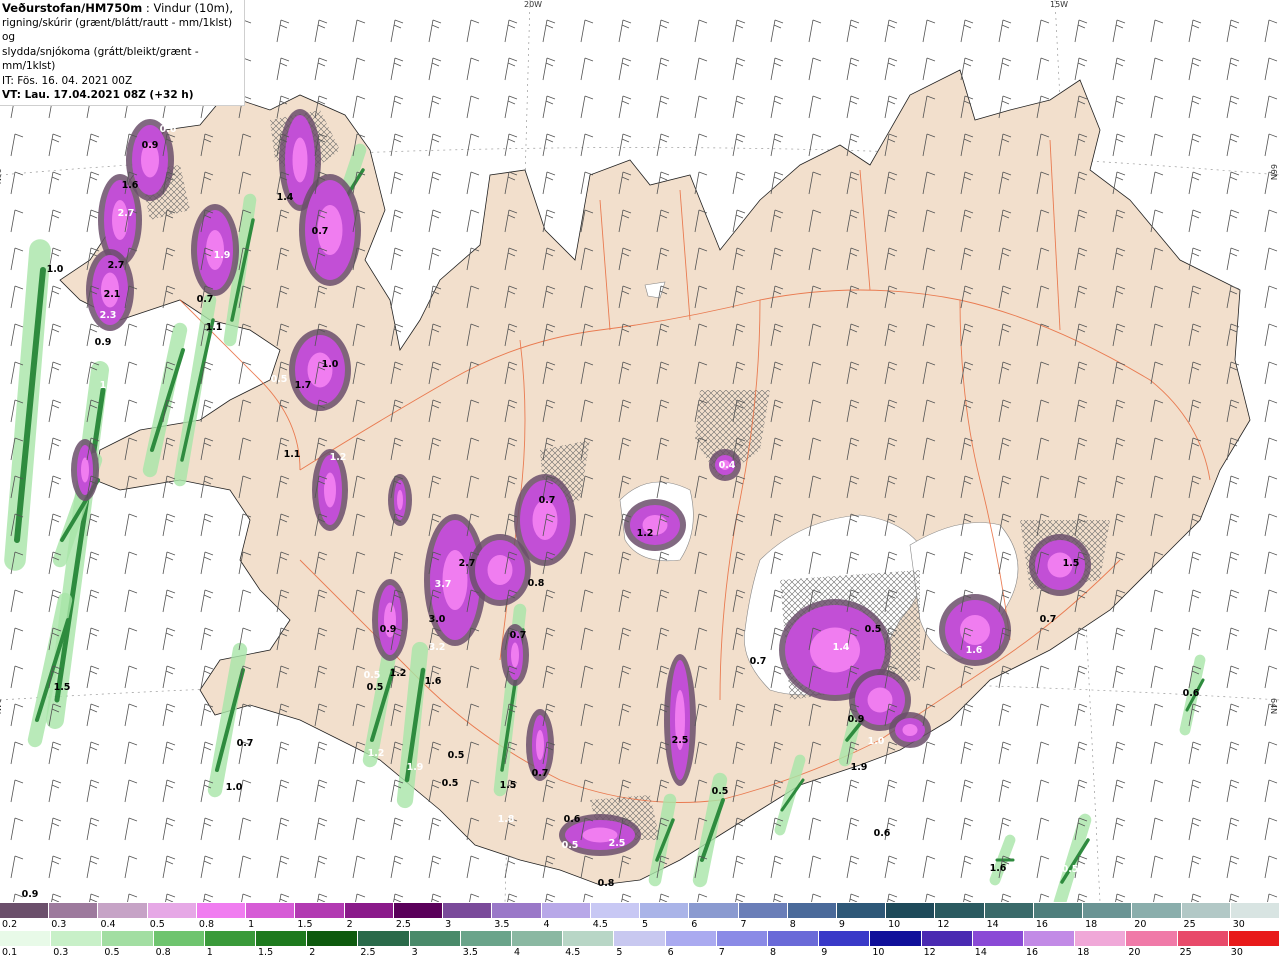 Image resolution: width=1280 pixels, height=960 pixels. Describe the element at coordinates (285, 197) in the screenshot. I see `precip-value-label: 1.4` at that location.